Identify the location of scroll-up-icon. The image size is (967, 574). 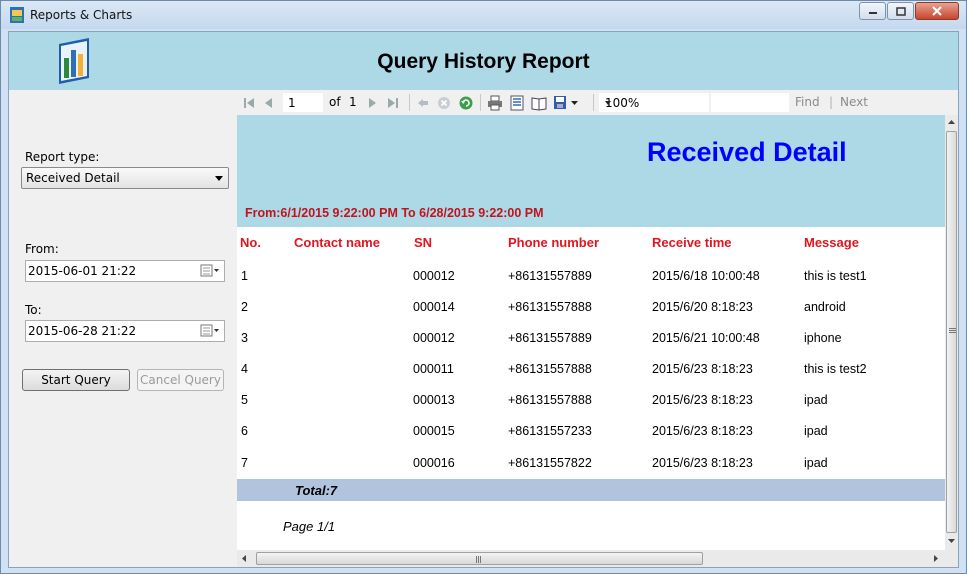
(952, 122).